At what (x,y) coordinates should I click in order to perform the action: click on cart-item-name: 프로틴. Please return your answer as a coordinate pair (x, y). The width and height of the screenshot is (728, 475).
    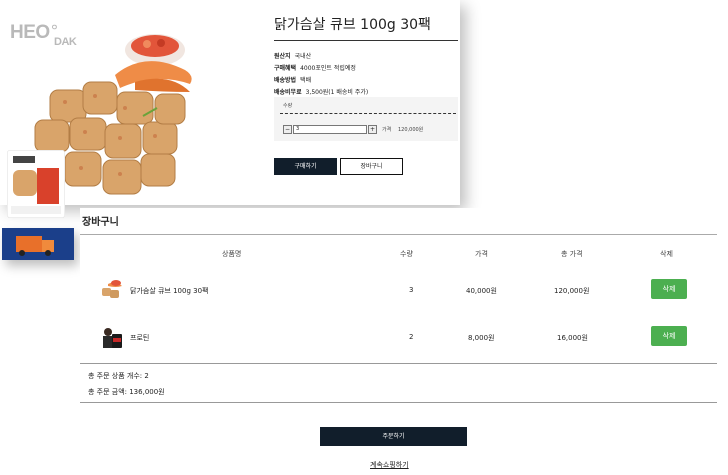
    Looking at the image, I should click on (139, 338).